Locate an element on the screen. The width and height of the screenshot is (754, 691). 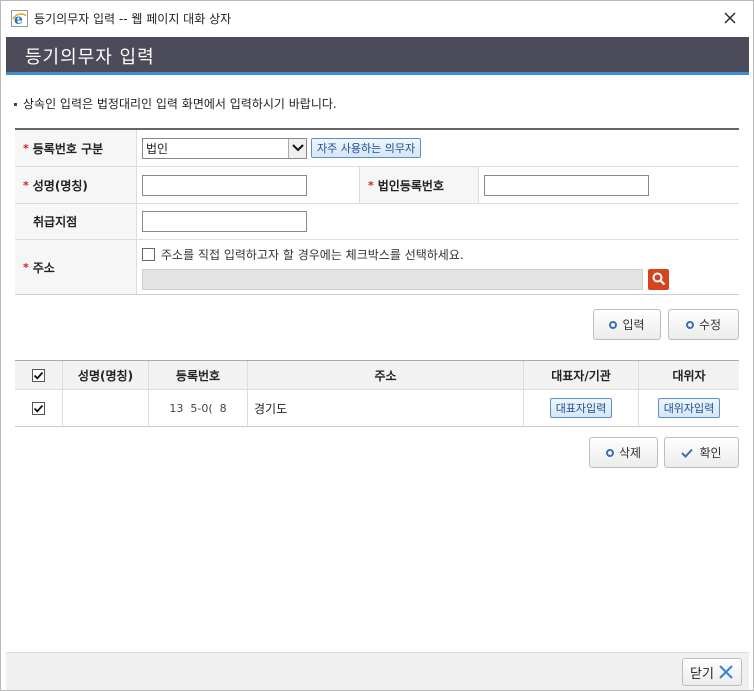
branch-label: 취급지점 is located at coordinates (76, 221).